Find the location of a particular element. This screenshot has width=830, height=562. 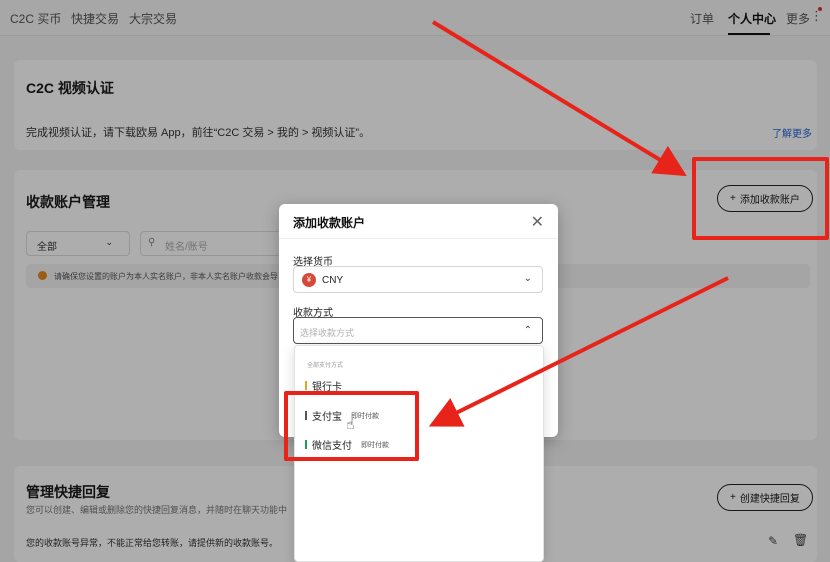

arrow-to-add-button is located at coordinates (559, 98).